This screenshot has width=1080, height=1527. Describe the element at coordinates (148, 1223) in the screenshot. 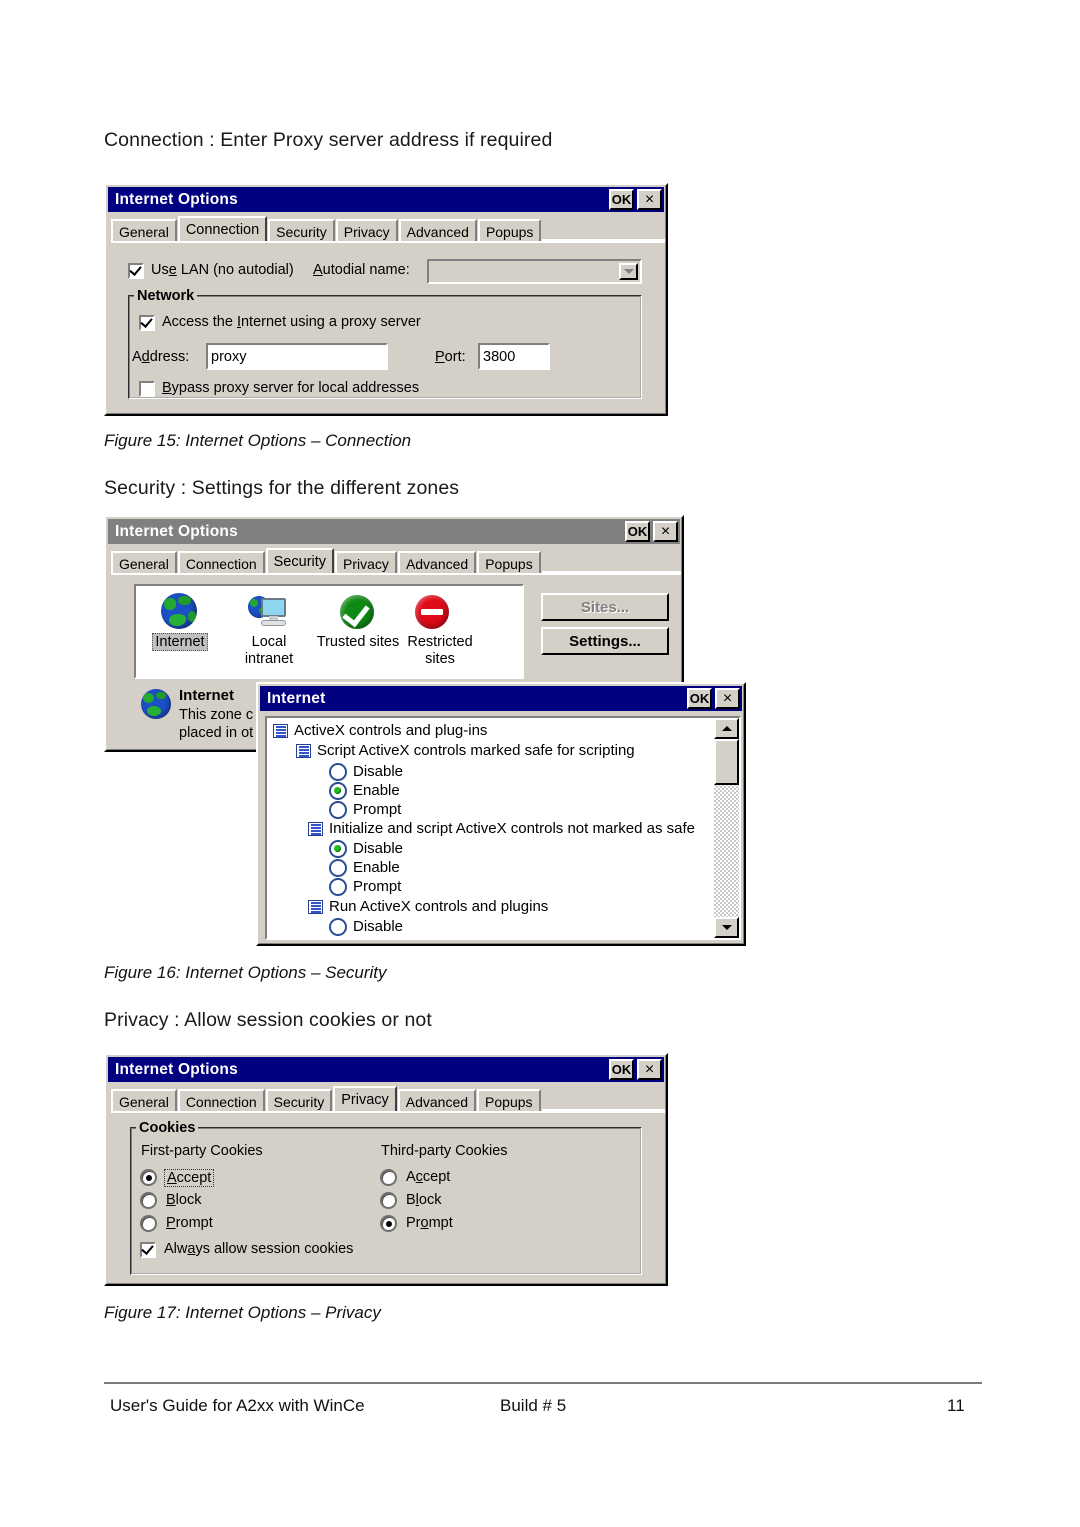

I see `first-party-prompt-radio` at that location.